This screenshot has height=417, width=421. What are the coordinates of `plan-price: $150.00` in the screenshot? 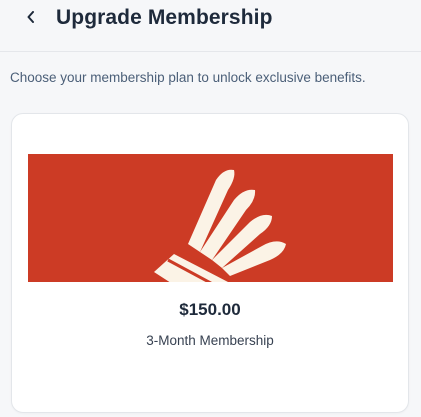 It's located at (210, 309).